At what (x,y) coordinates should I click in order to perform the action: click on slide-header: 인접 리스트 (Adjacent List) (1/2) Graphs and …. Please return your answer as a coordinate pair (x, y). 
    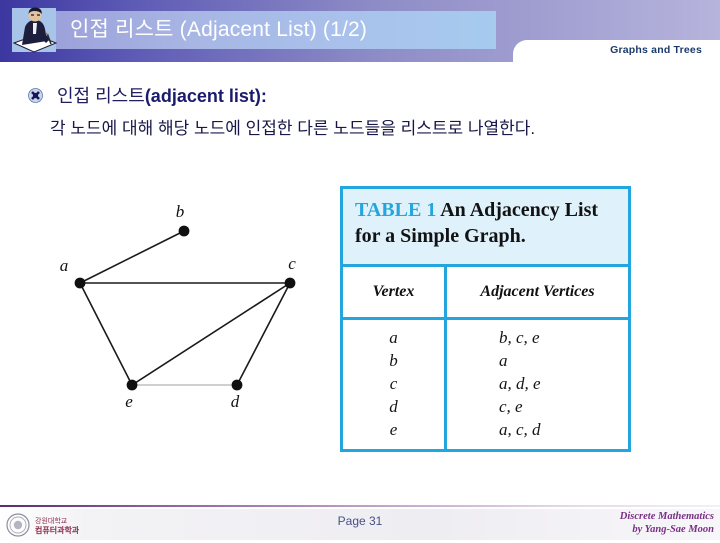
    Looking at the image, I should click on (360, 31).